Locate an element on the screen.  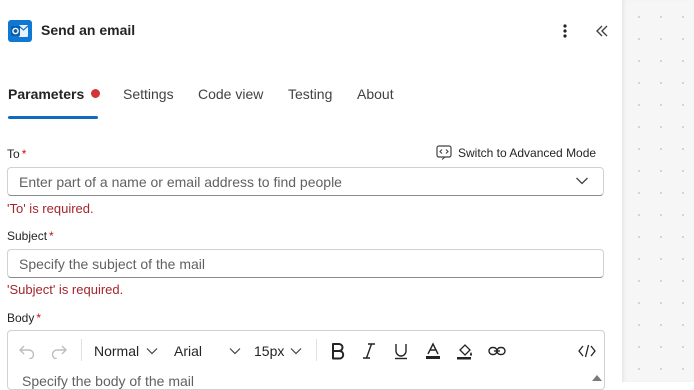
font-color-icon is located at coordinates (433, 351).